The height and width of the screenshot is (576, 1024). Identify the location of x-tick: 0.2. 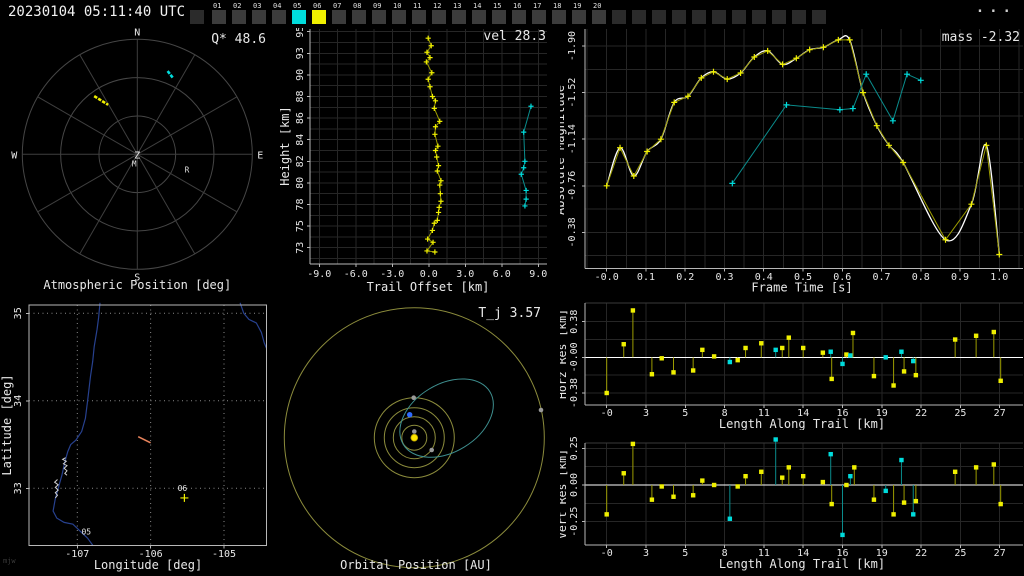
(685, 277).